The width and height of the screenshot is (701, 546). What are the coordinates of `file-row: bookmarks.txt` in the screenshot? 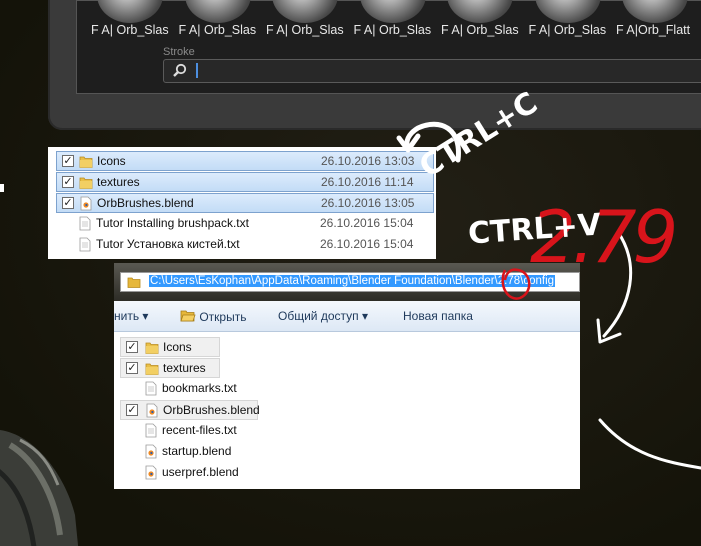 It's located at (185, 389).